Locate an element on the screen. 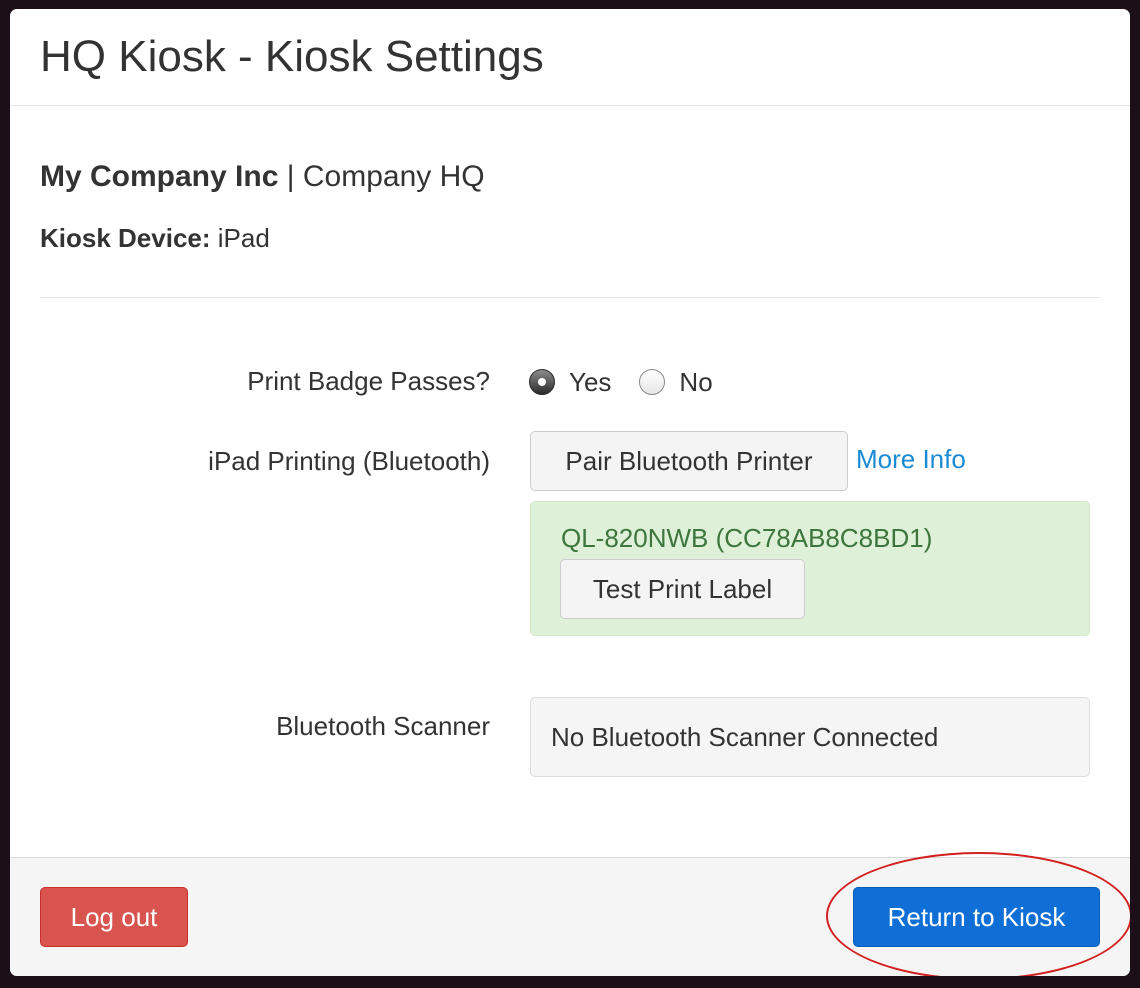  radio-checked-icon is located at coordinates (542, 382).